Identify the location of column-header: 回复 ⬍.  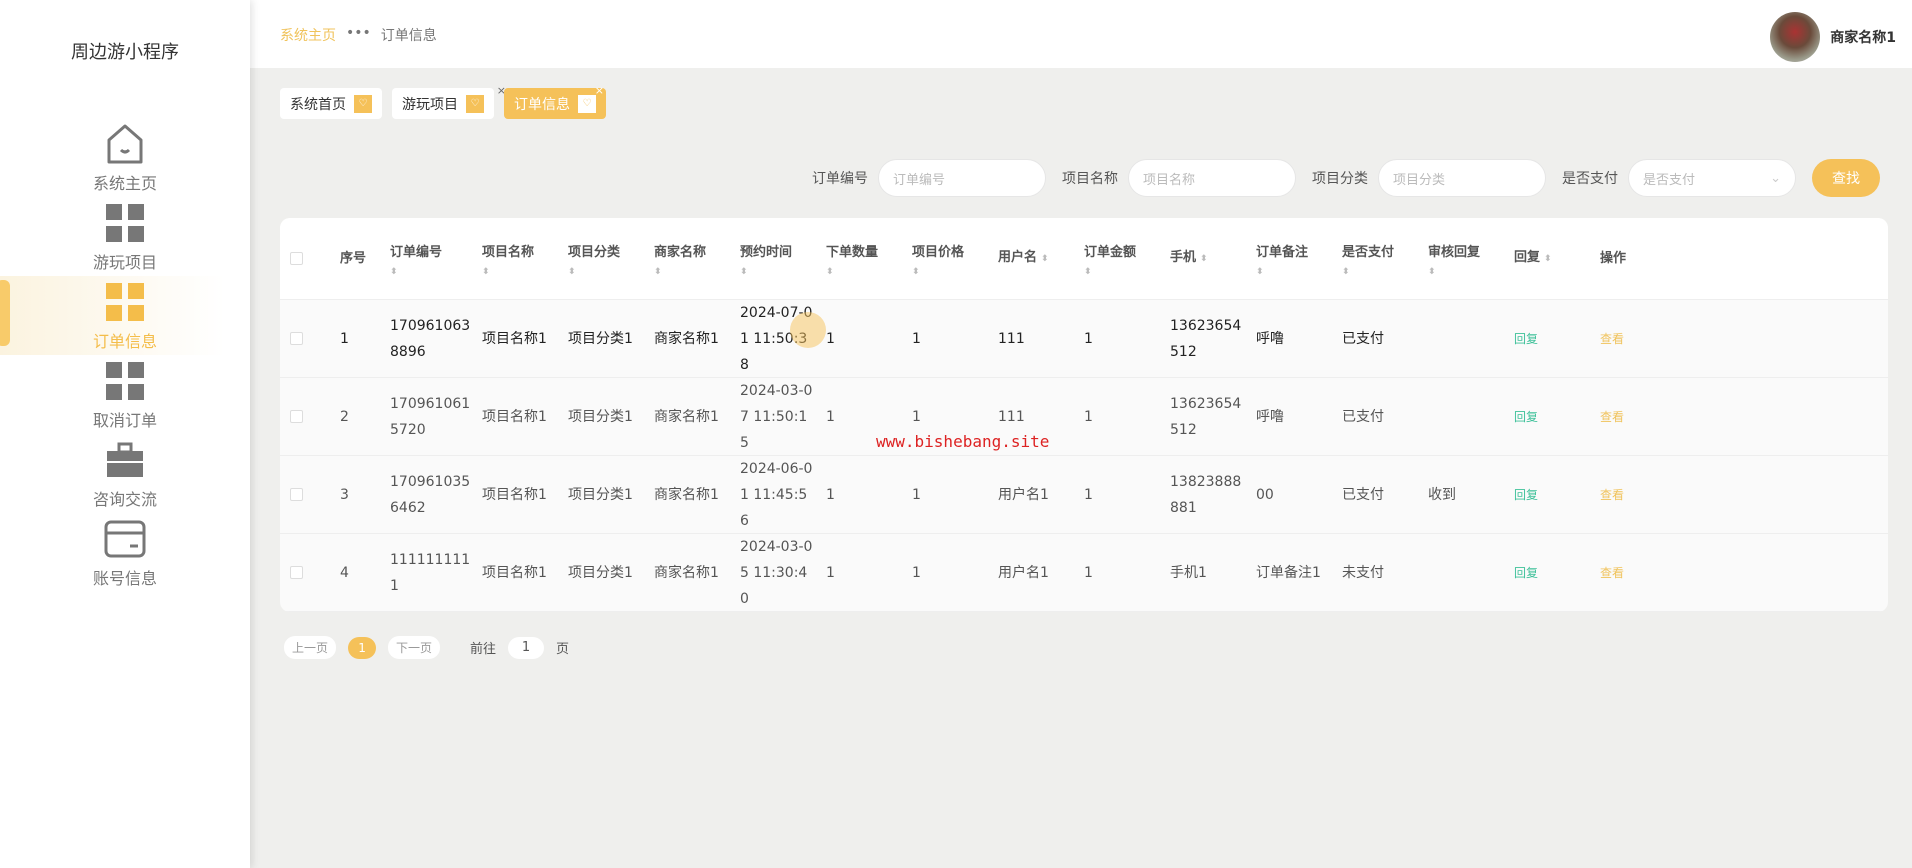
(1547, 258).